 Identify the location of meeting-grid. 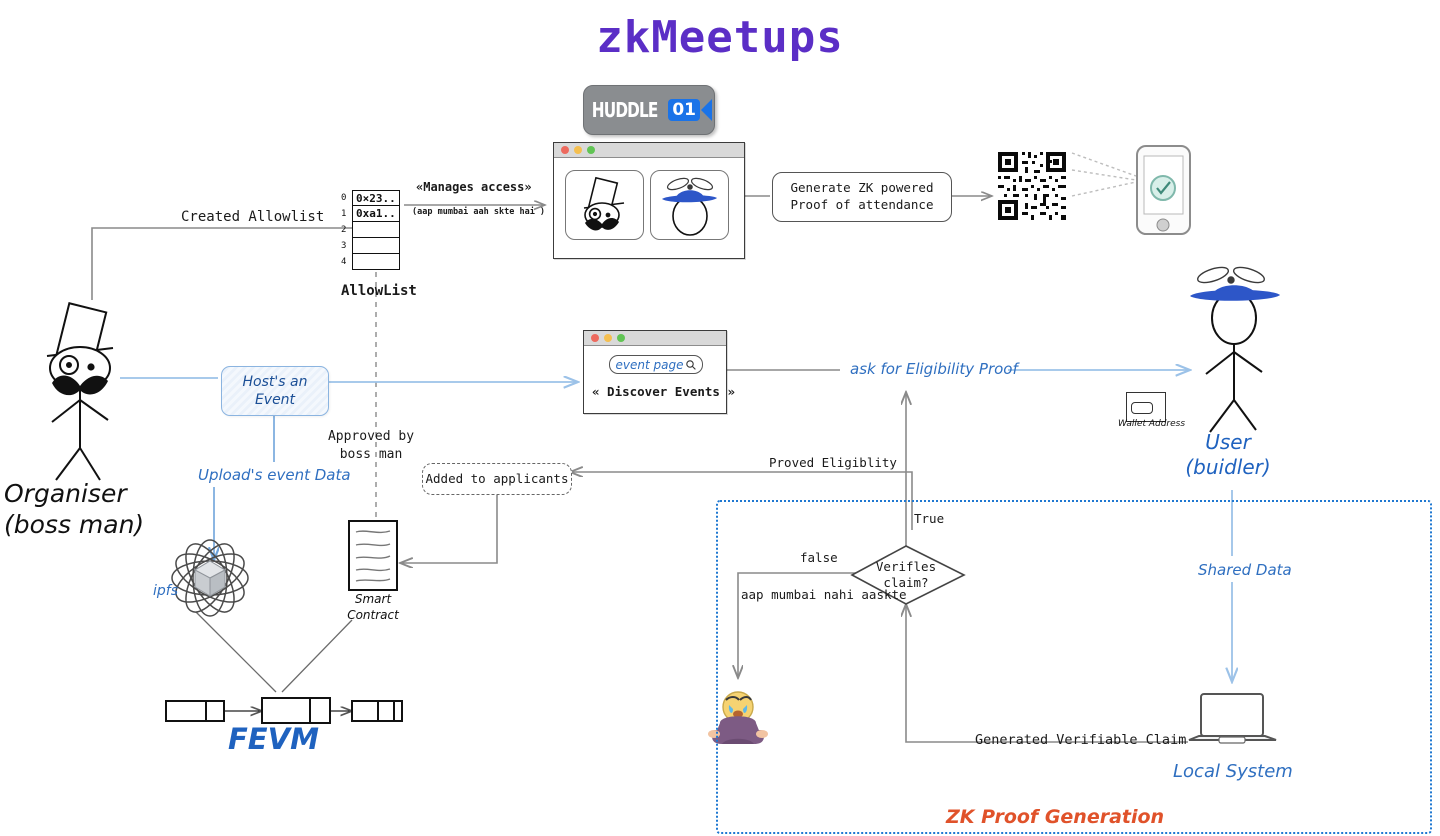
(649, 208).